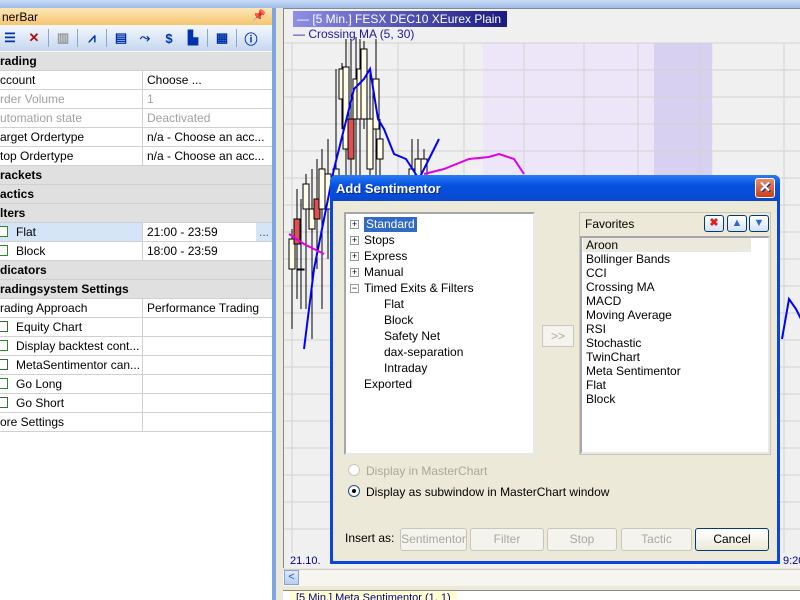 This screenshot has height=600, width=800. Describe the element at coordinates (207, 118) in the screenshot. I see `property-value: Deactivated` at that location.